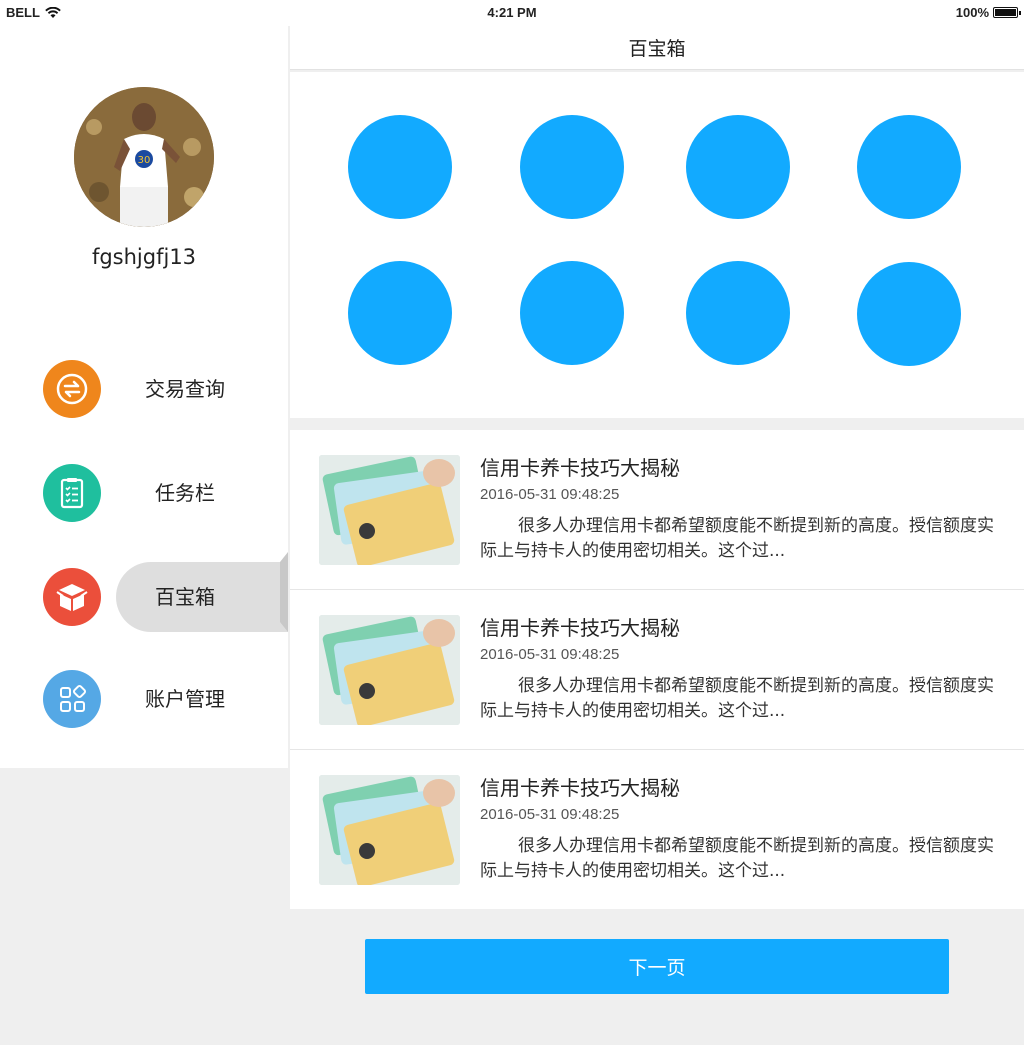  What do you see at coordinates (144, 390) in the screenshot?
I see `sidebar-item-transaction-query: 交易查询` at bounding box center [144, 390].